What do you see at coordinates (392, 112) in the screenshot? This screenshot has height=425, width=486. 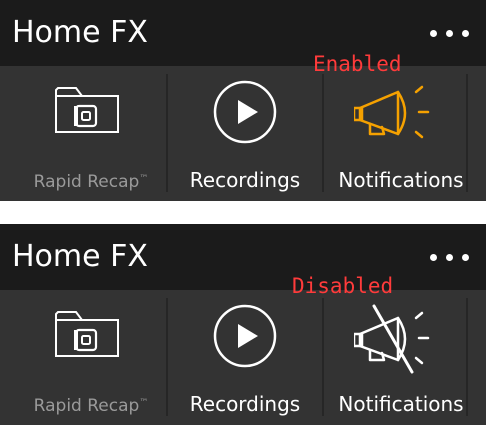 I see `megaphone-icon` at bounding box center [392, 112].